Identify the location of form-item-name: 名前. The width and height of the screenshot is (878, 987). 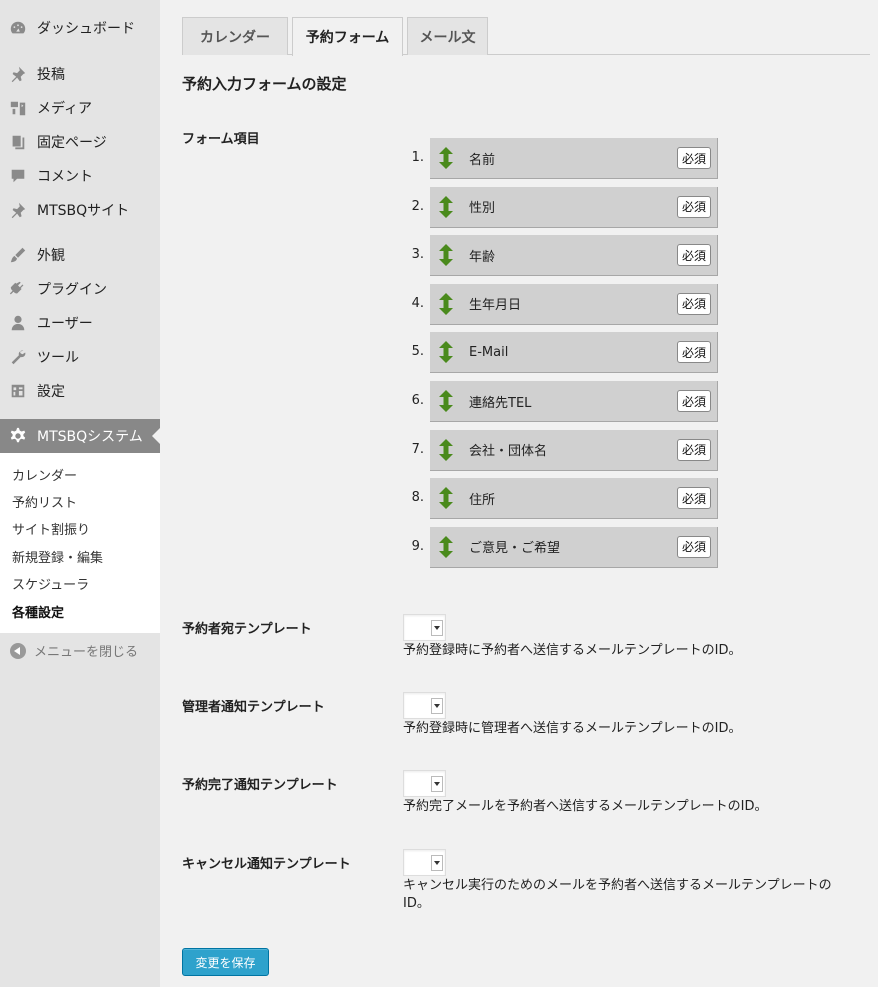
(482, 160).